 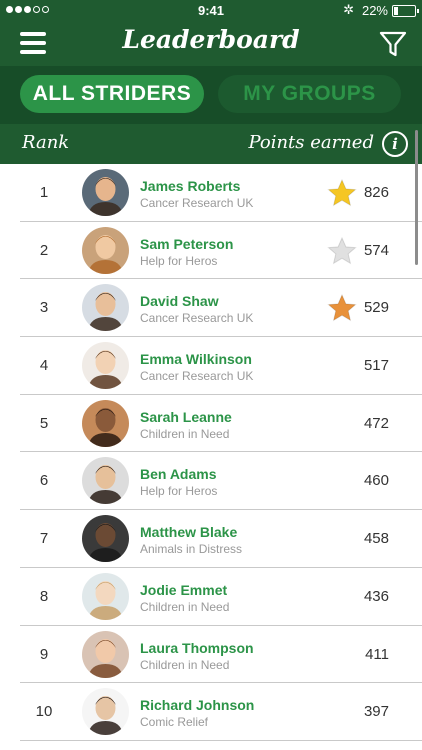 I want to click on page-title: Leaderboard, so click(x=211, y=39).